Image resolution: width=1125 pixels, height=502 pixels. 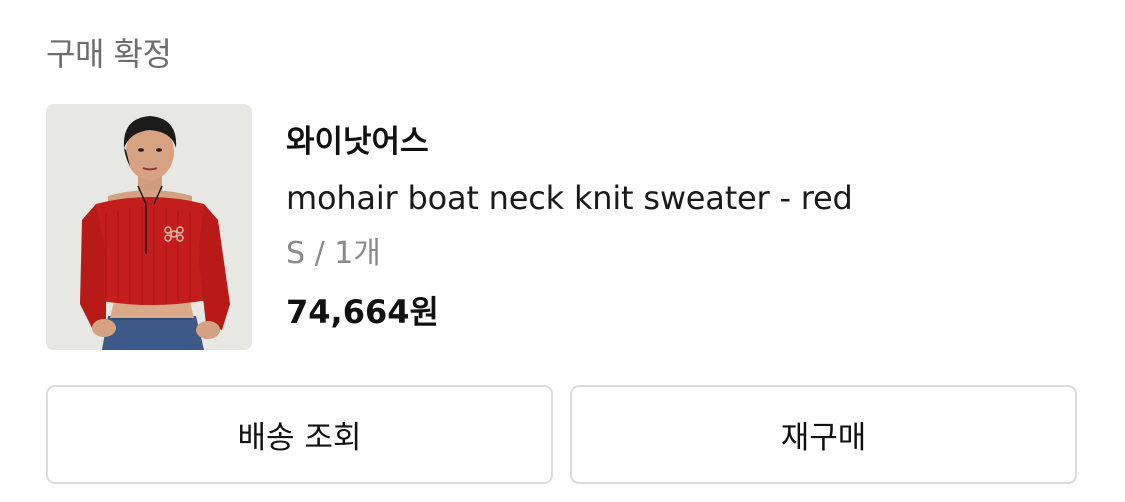 What do you see at coordinates (333, 253) in the screenshot?
I see `product-option: S / 1개` at bounding box center [333, 253].